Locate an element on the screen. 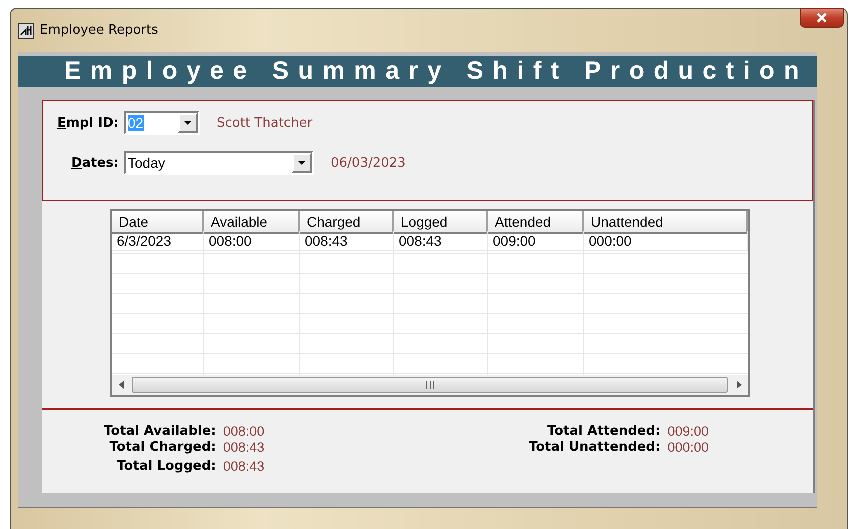 The height and width of the screenshot is (529, 854). total-label: Total Unattended: is located at coordinates (594, 447).